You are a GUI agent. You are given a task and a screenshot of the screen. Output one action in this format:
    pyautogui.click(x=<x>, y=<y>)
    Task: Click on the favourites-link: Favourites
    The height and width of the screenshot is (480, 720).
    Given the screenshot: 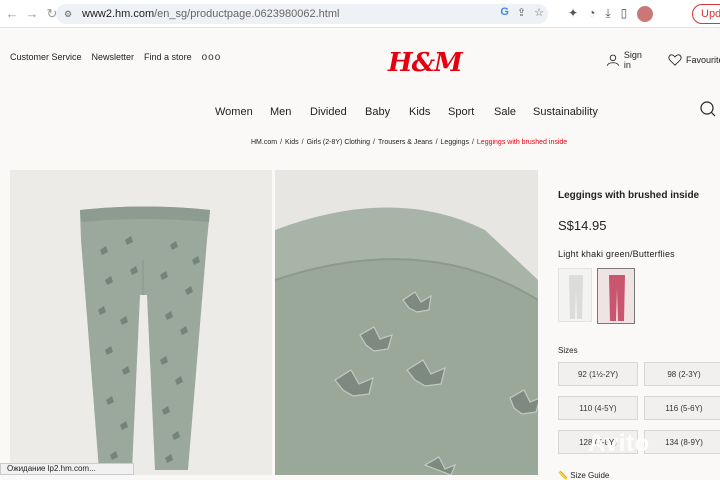 What is the action you would take?
    pyautogui.click(x=703, y=60)
    